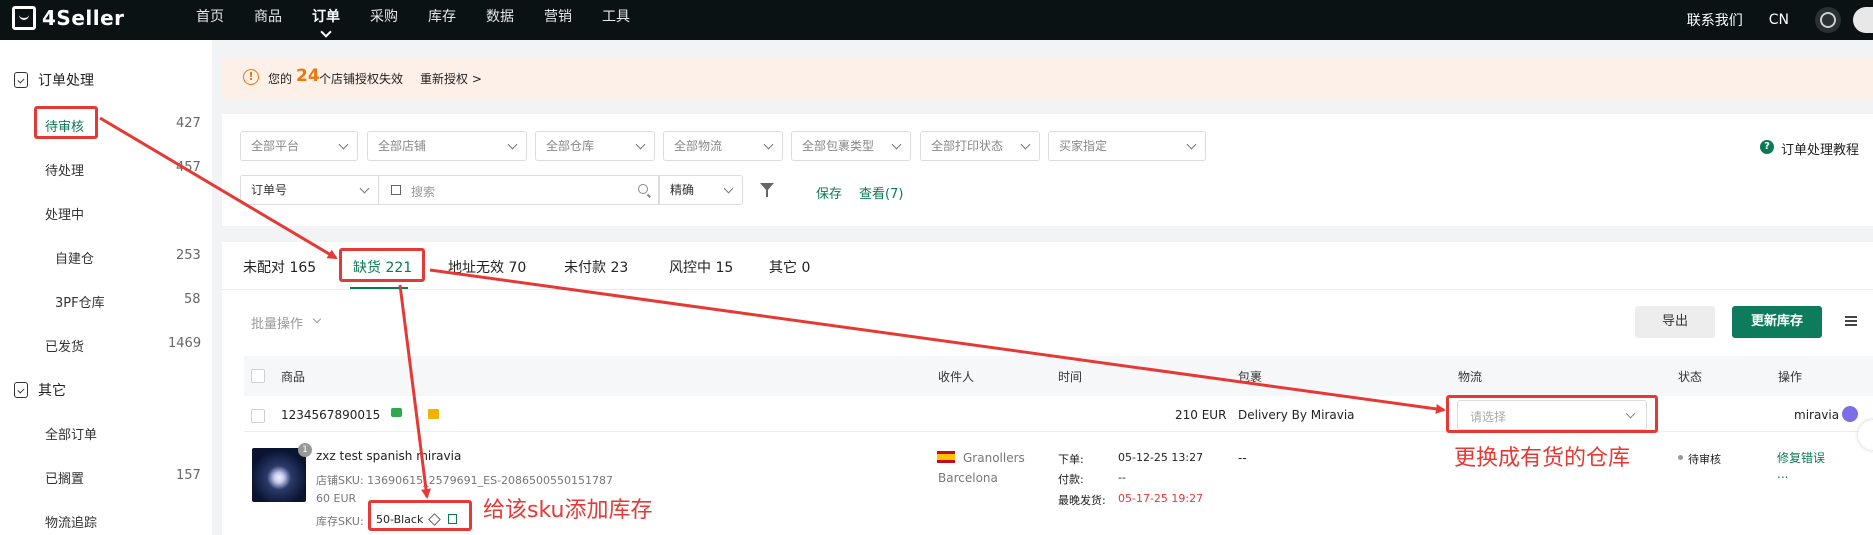 The width and height of the screenshot is (1873, 535). I want to click on arrow-tab-to-stock-sku, so click(414, 391).